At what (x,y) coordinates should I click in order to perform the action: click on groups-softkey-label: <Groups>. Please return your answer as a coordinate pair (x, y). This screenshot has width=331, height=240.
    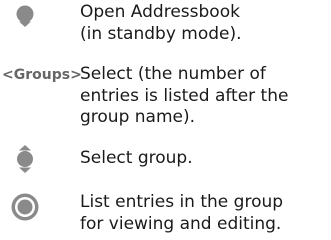
    Looking at the image, I should click on (42, 75).